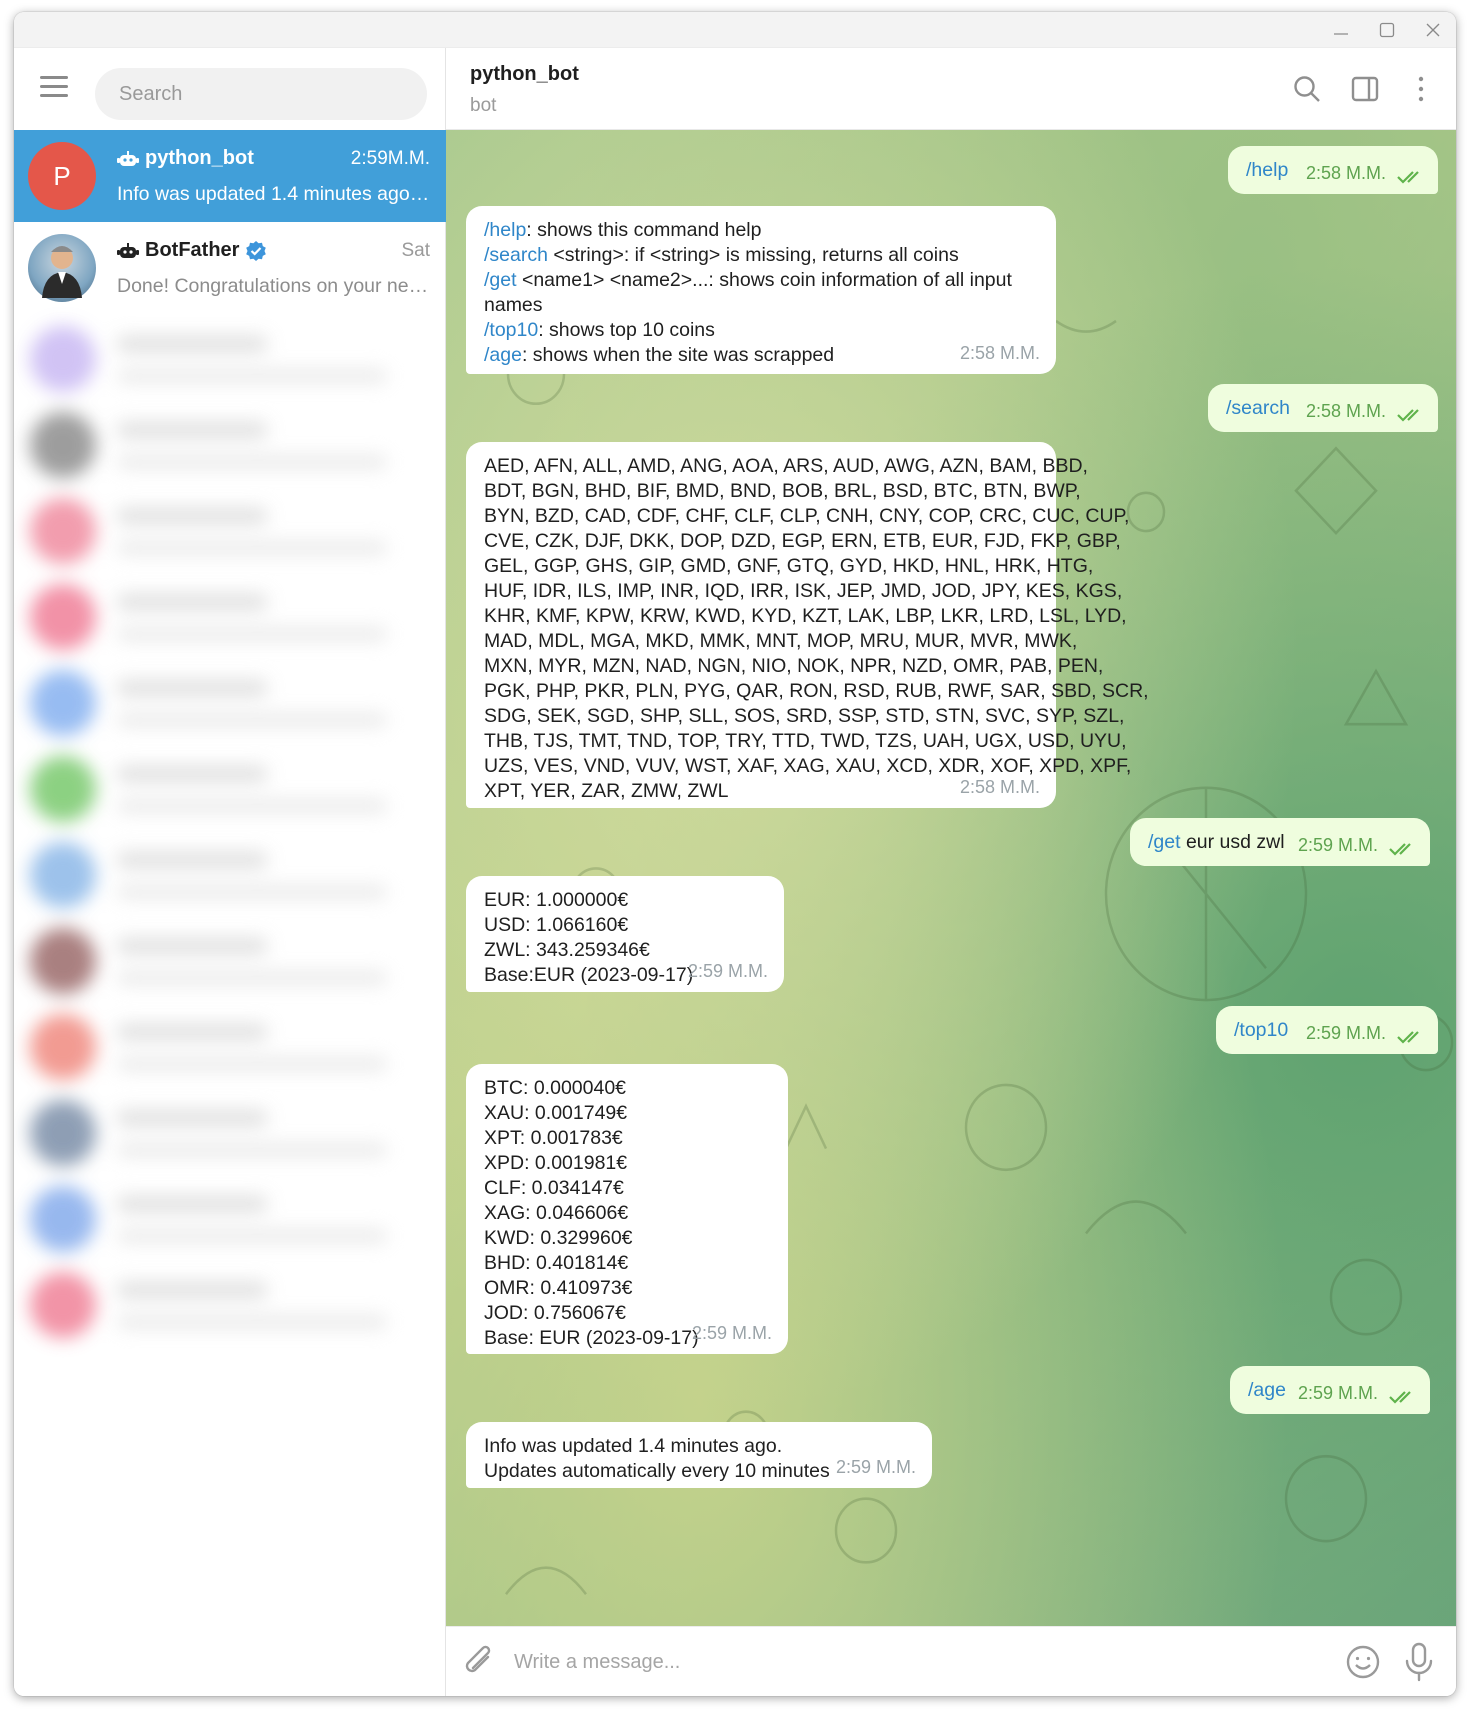  I want to click on search-input, so click(261, 94).